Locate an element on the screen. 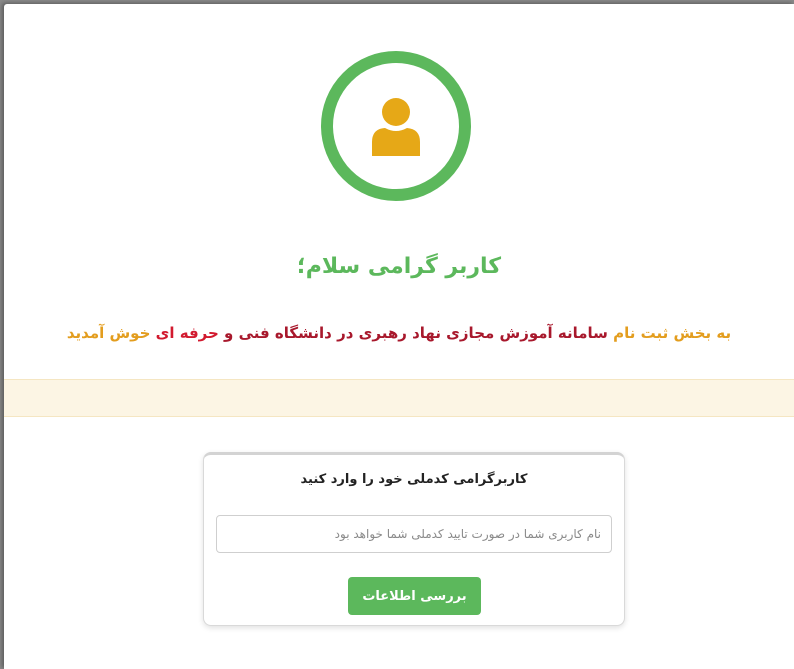 This screenshot has height=669, width=794. alert-bar is located at coordinates (399, 398).